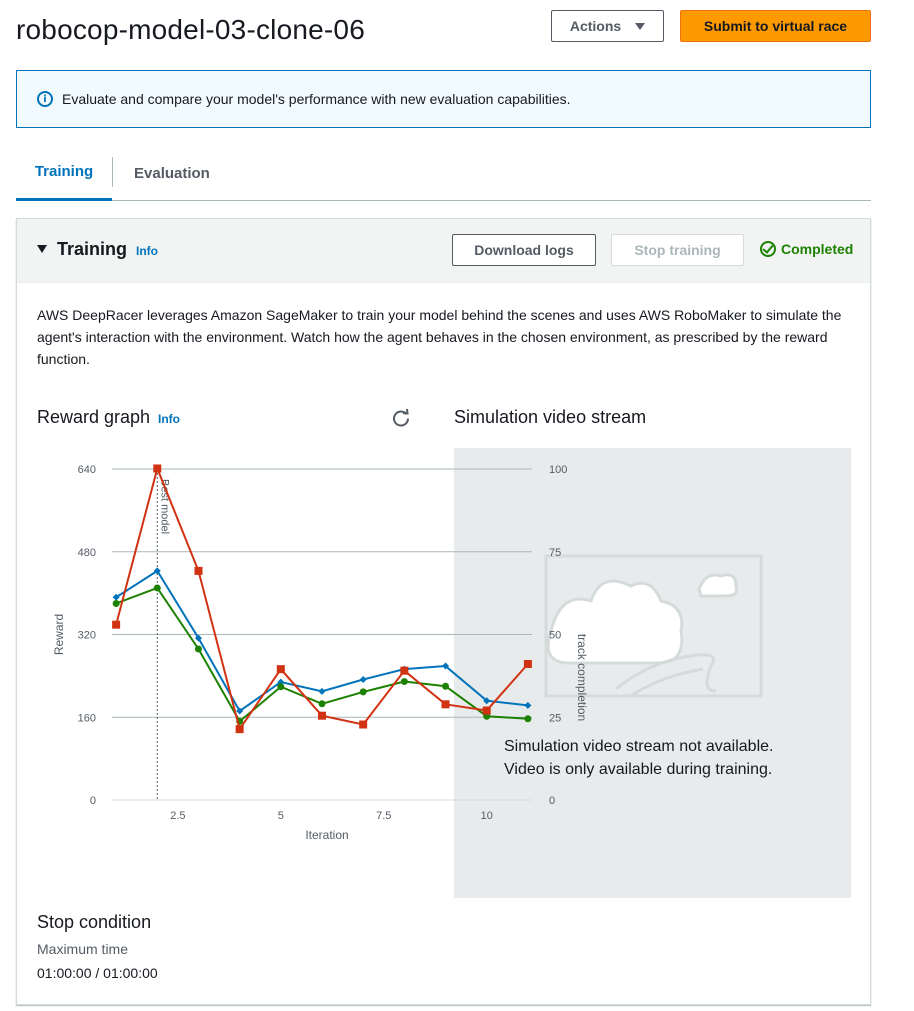 This screenshot has width=914, height=1011. I want to click on simulation-video-title: Simulation video stream, so click(550, 417).